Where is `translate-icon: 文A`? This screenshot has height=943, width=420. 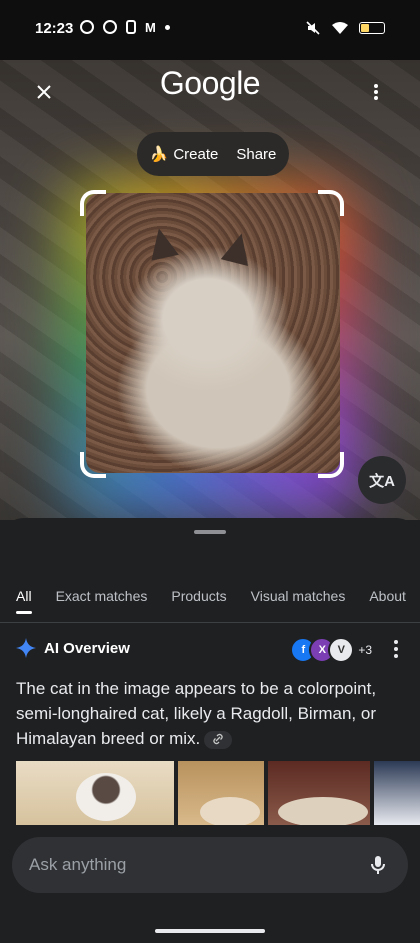
translate-icon: 文A is located at coordinates (382, 481).